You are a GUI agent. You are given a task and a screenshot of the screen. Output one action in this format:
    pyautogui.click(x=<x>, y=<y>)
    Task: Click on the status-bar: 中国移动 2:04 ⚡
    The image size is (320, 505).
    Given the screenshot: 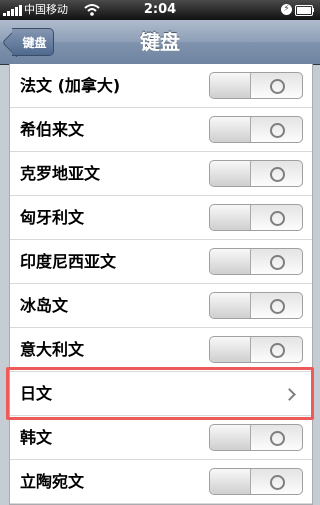 What is the action you would take?
    pyautogui.click(x=160, y=10)
    